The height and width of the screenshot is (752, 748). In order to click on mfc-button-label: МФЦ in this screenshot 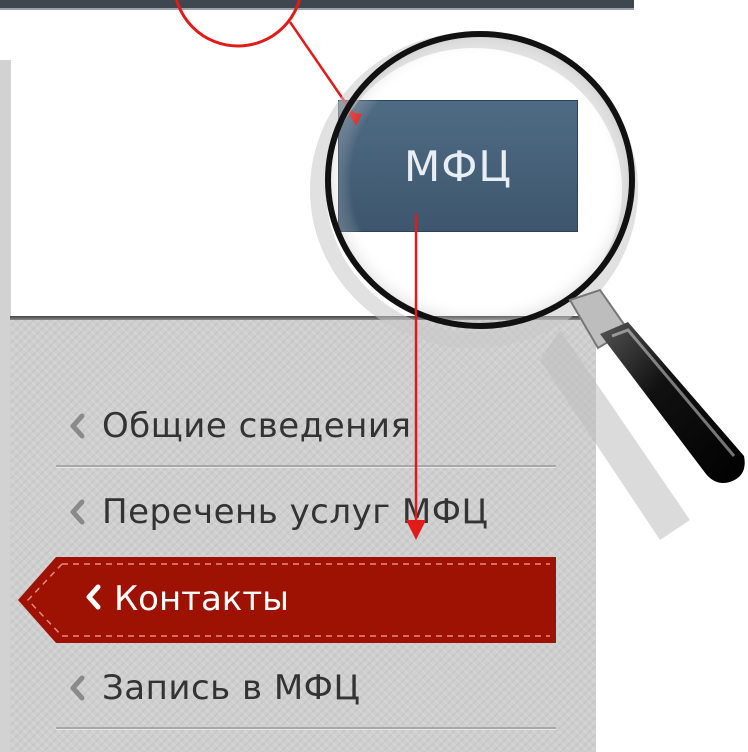, I will do `click(458, 166)`.